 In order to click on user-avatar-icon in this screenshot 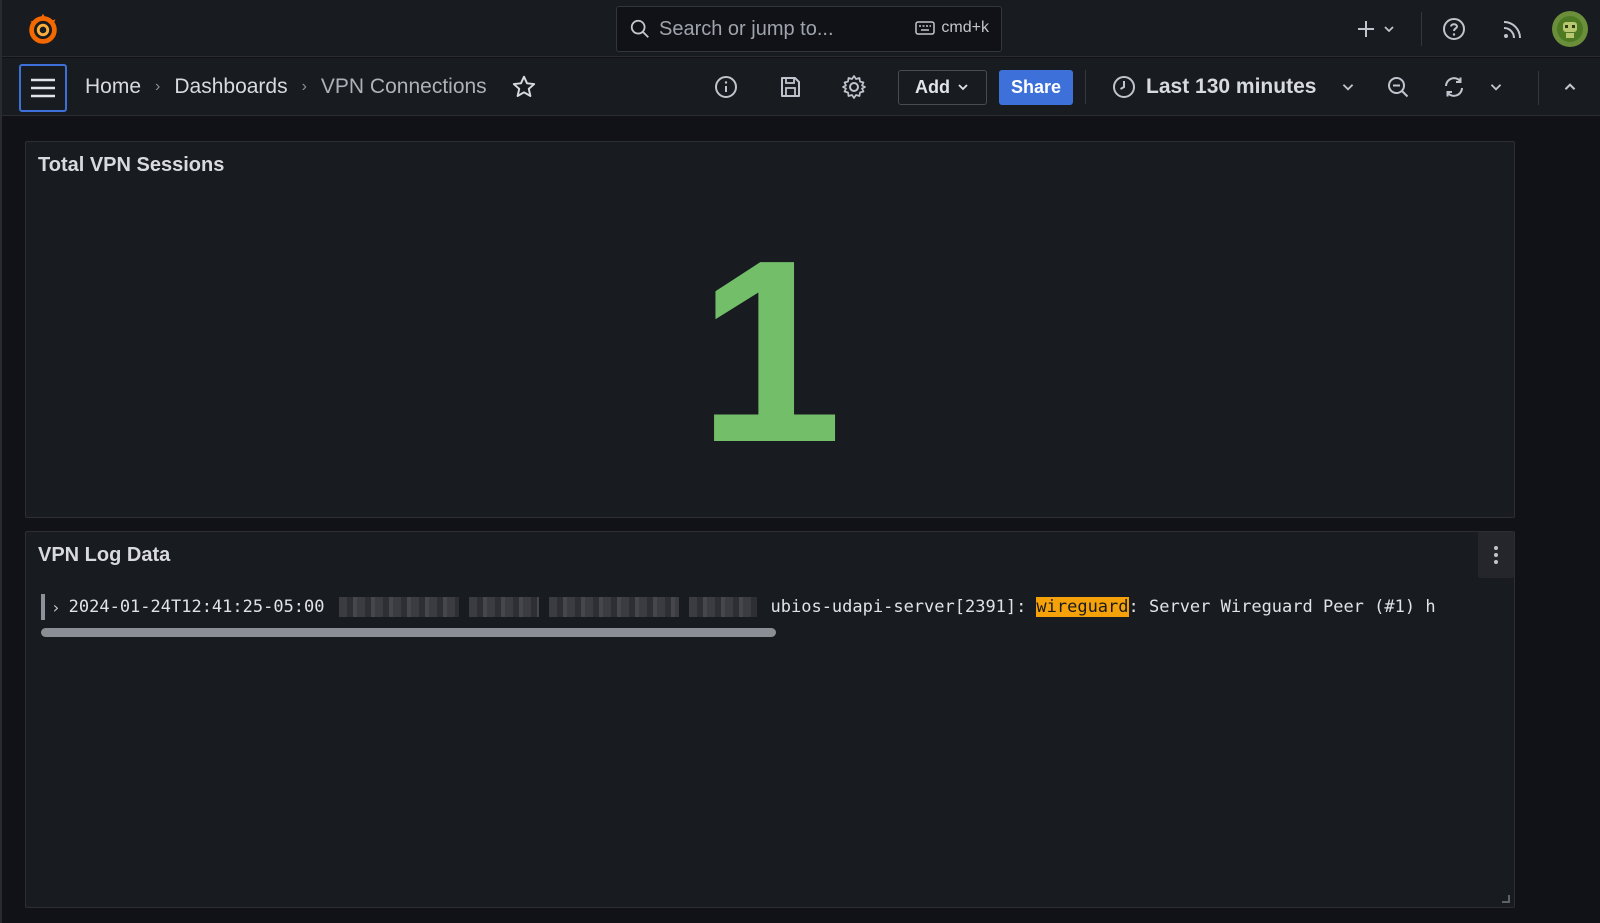, I will do `click(1570, 28)`.